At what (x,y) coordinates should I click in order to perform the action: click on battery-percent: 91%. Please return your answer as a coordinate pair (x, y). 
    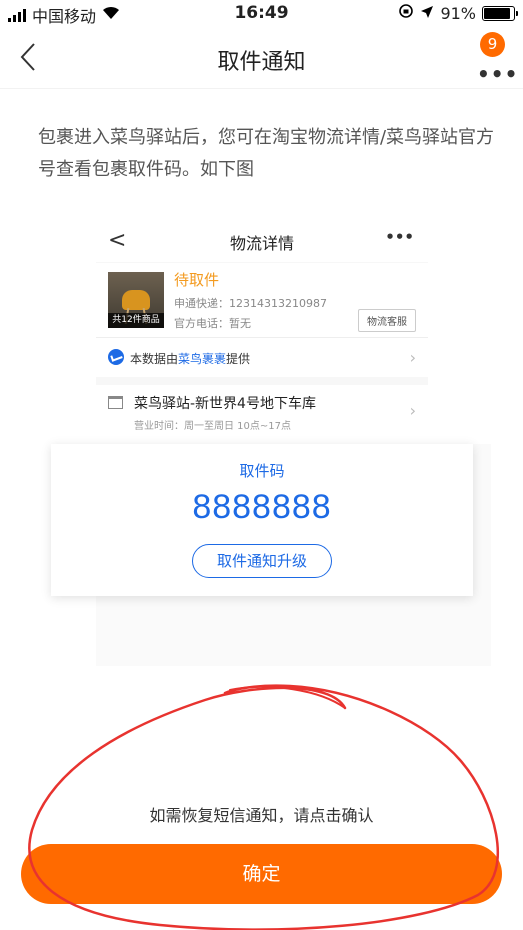
    Looking at the image, I should click on (458, 13).